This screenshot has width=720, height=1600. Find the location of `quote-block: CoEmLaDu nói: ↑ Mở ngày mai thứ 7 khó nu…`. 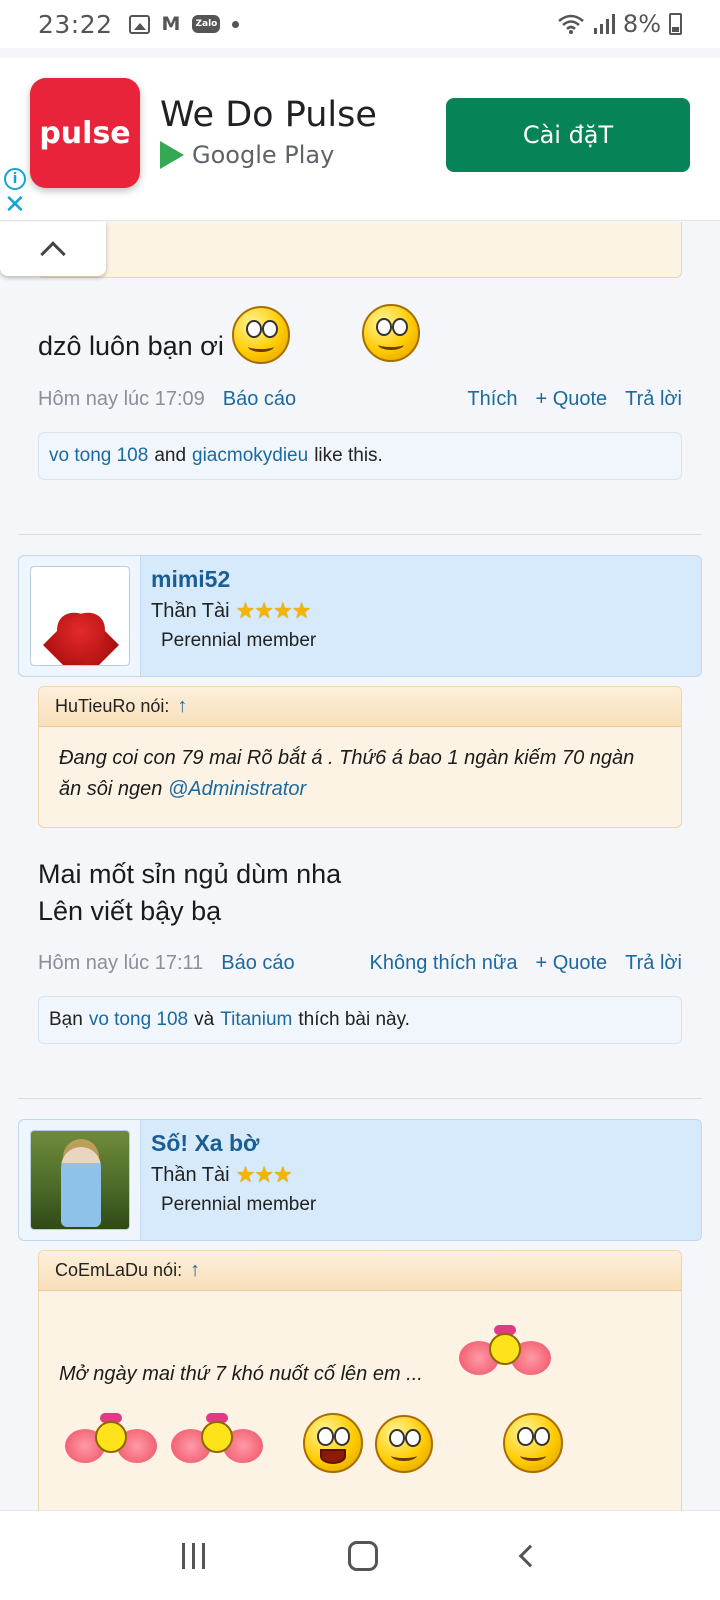

quote-block: CoEmLaDu nói: ↑ Mở ngày mai thứ 7 khó nu… is located at coordinates (360, 1380).